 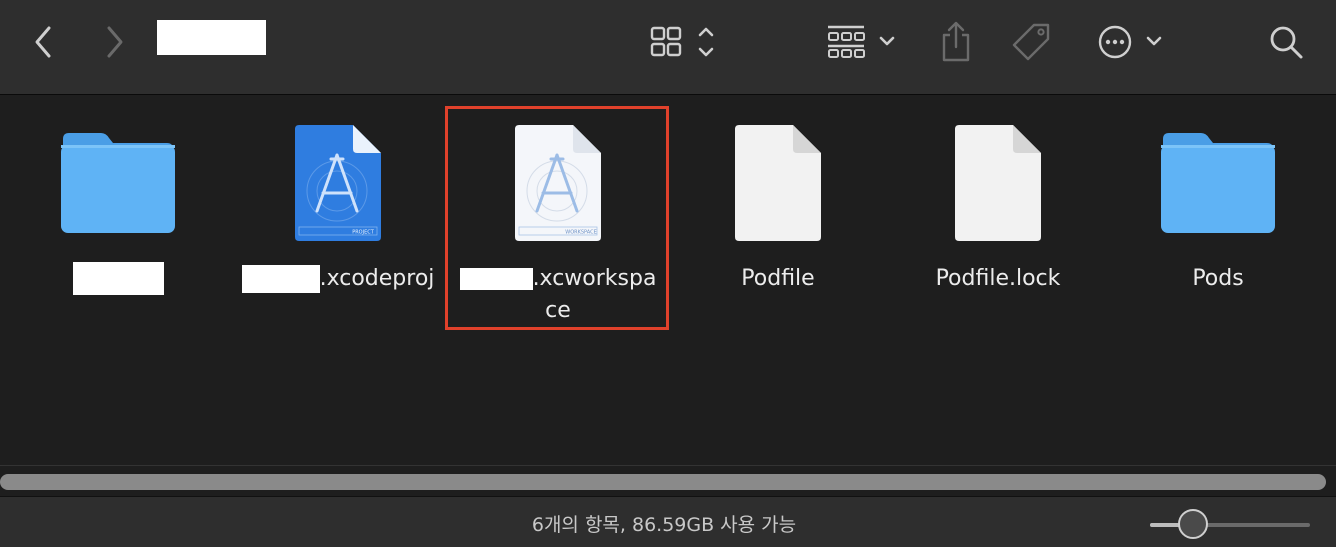 I want to click on file-item-podfile: Podfile, so click(x=778, y=220).